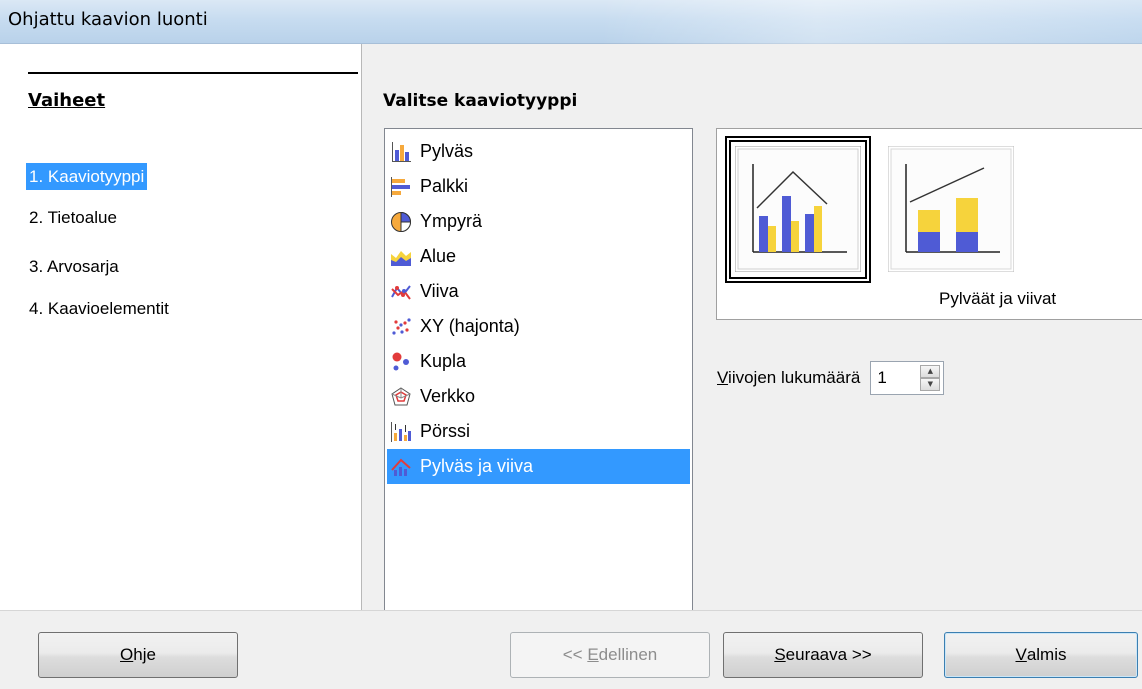 Image resolution: width=1142 pixels, height=689 pixels. What do you see at coordinates (445, 431) in the screenshot?
I see `chart-type-label: Pörssi` at bounding box center [445, 431].